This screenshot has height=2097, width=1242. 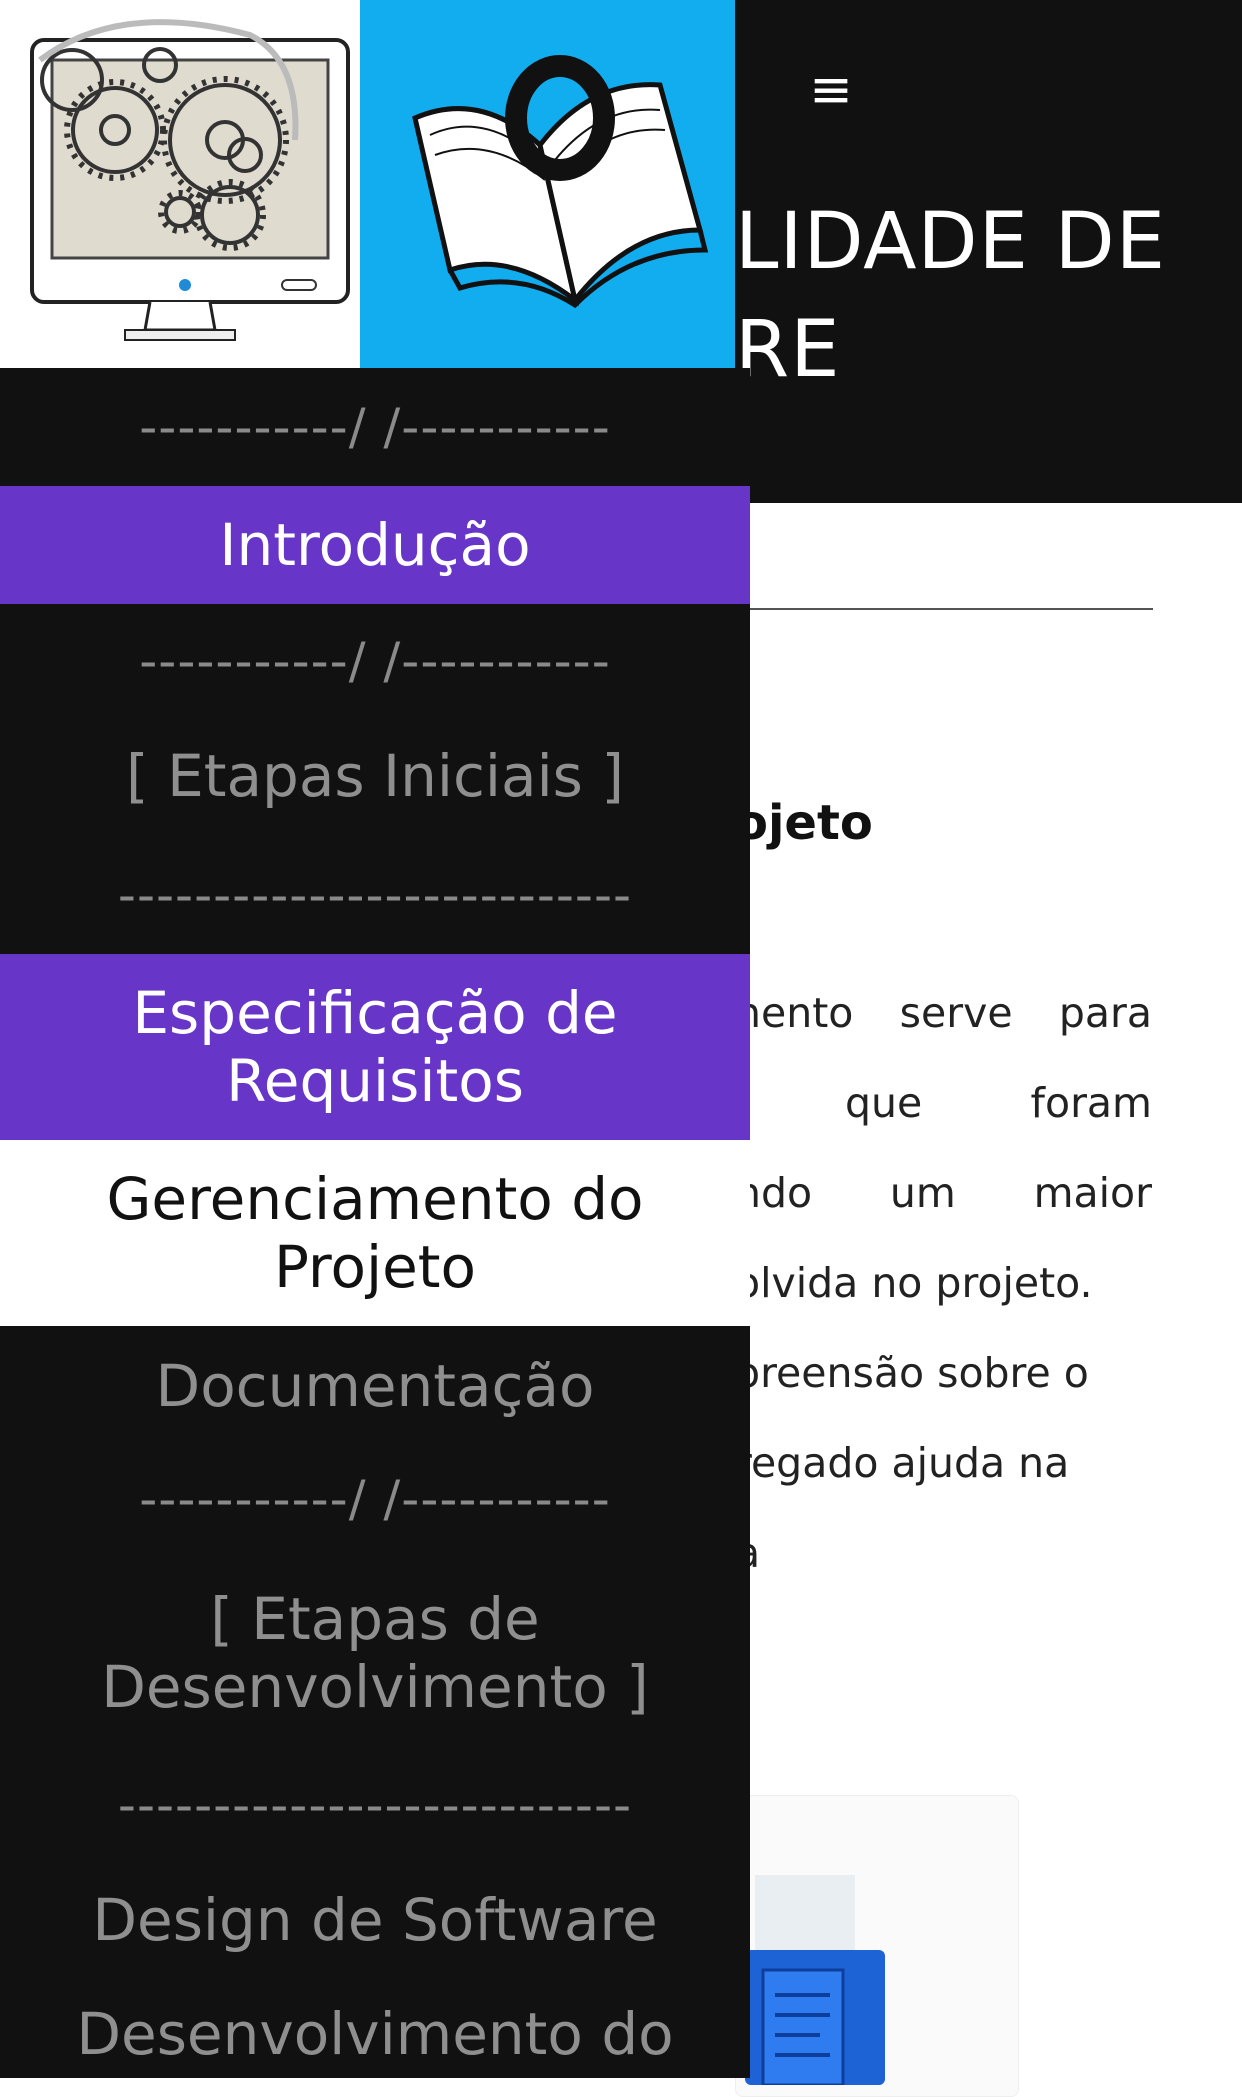 I want to click on paragraph-line: nento serve para, so click(x=943, y=1013).